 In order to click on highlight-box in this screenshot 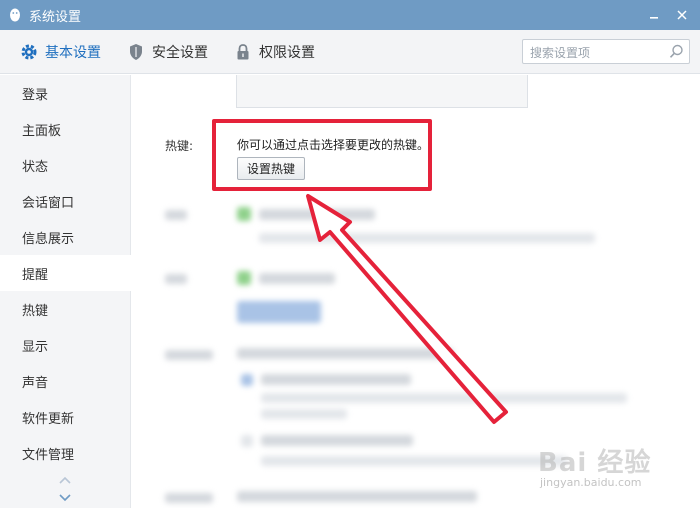, I will do `click(322, 155)`.